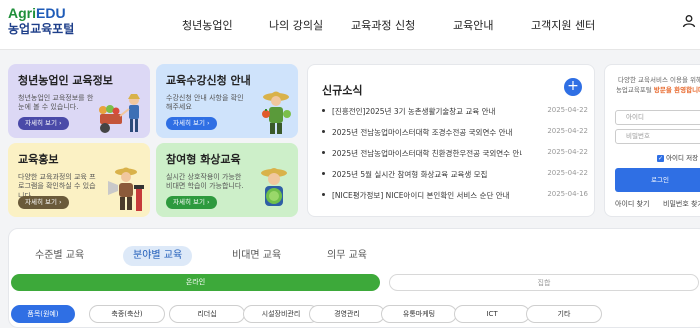 This screenshot has height=328, width=700. Describe the element at coordinates (383, 25) in the screenshot. I see `nav-course-application: 교육과정 신청` at that location.